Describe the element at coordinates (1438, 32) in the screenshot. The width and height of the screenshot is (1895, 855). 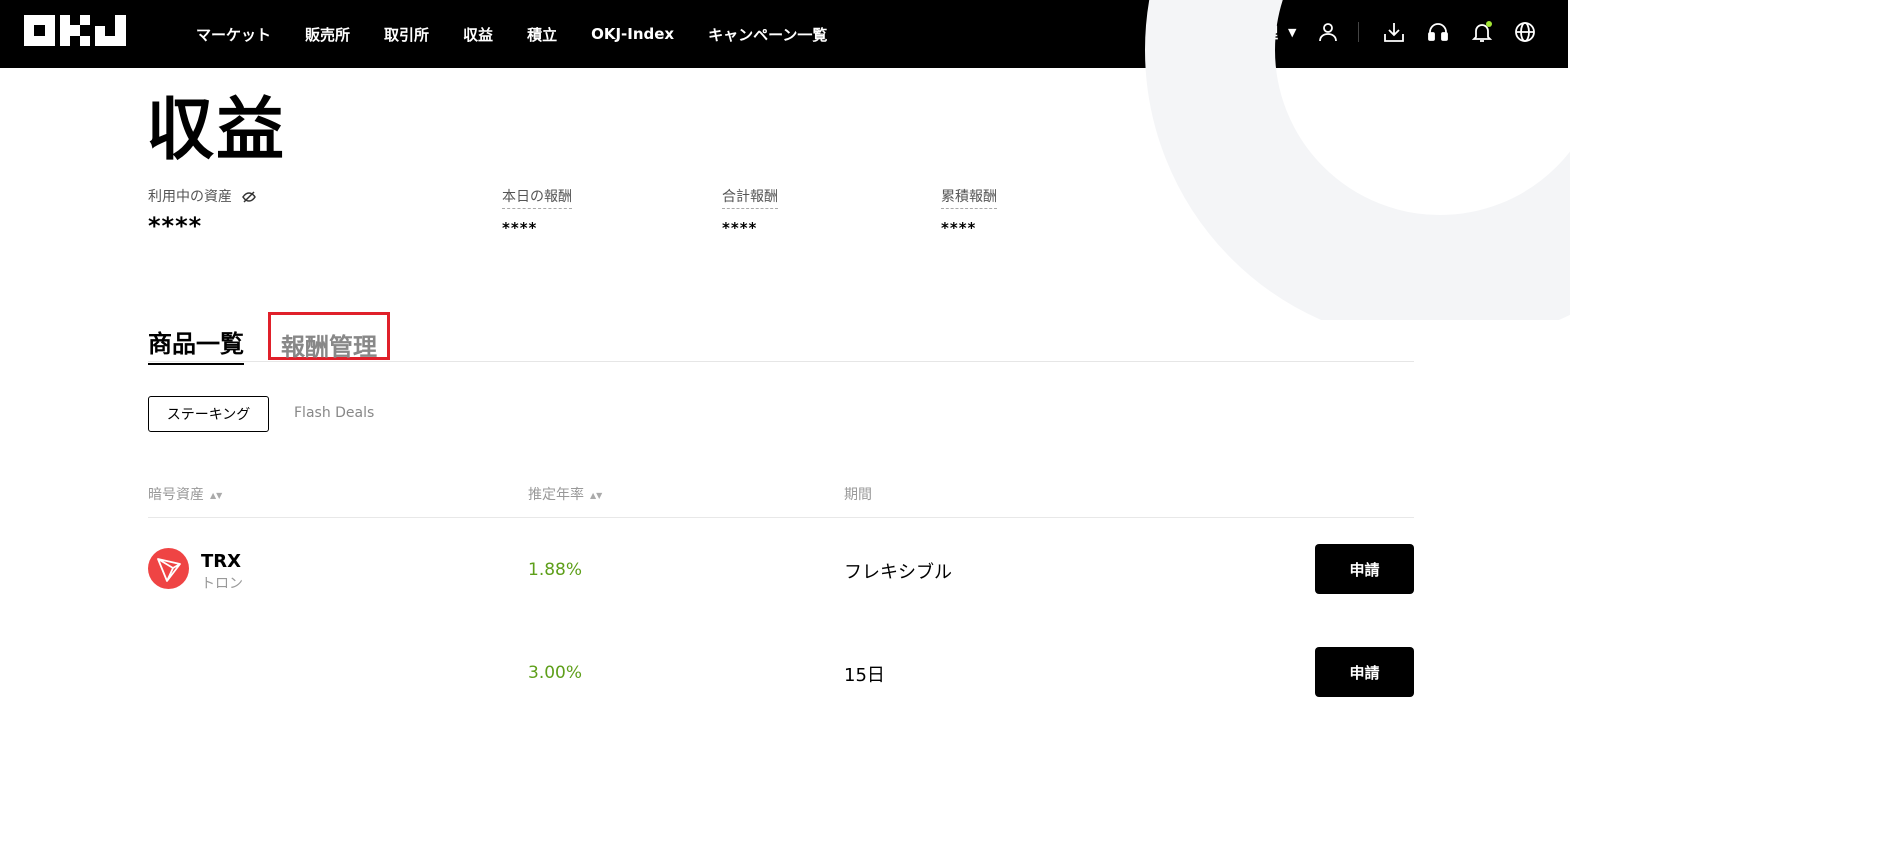
I see `support-headset-icon` at that location.